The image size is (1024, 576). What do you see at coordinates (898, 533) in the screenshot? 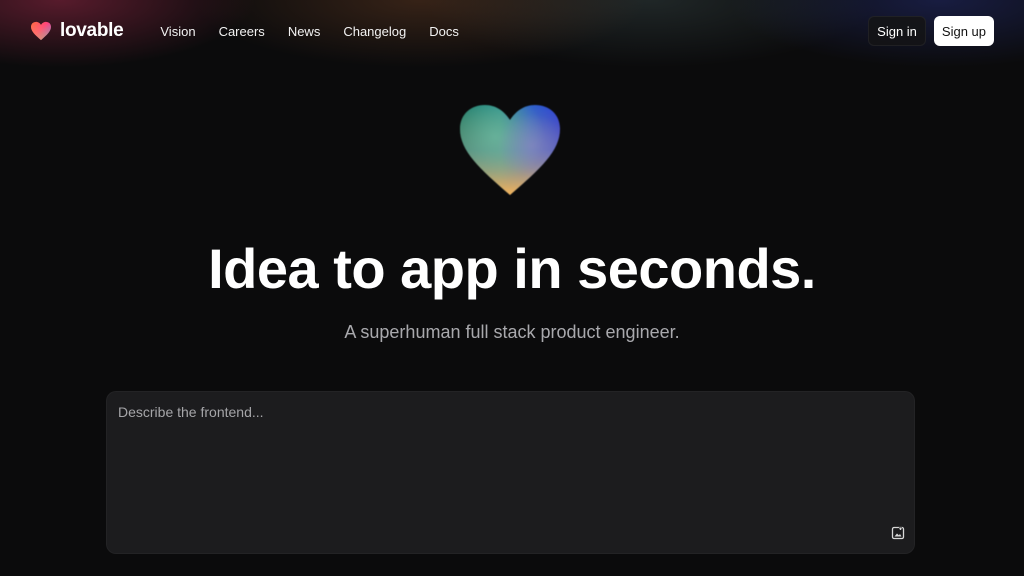
I see `image-upload-icon` at bounding box center [898, 533].